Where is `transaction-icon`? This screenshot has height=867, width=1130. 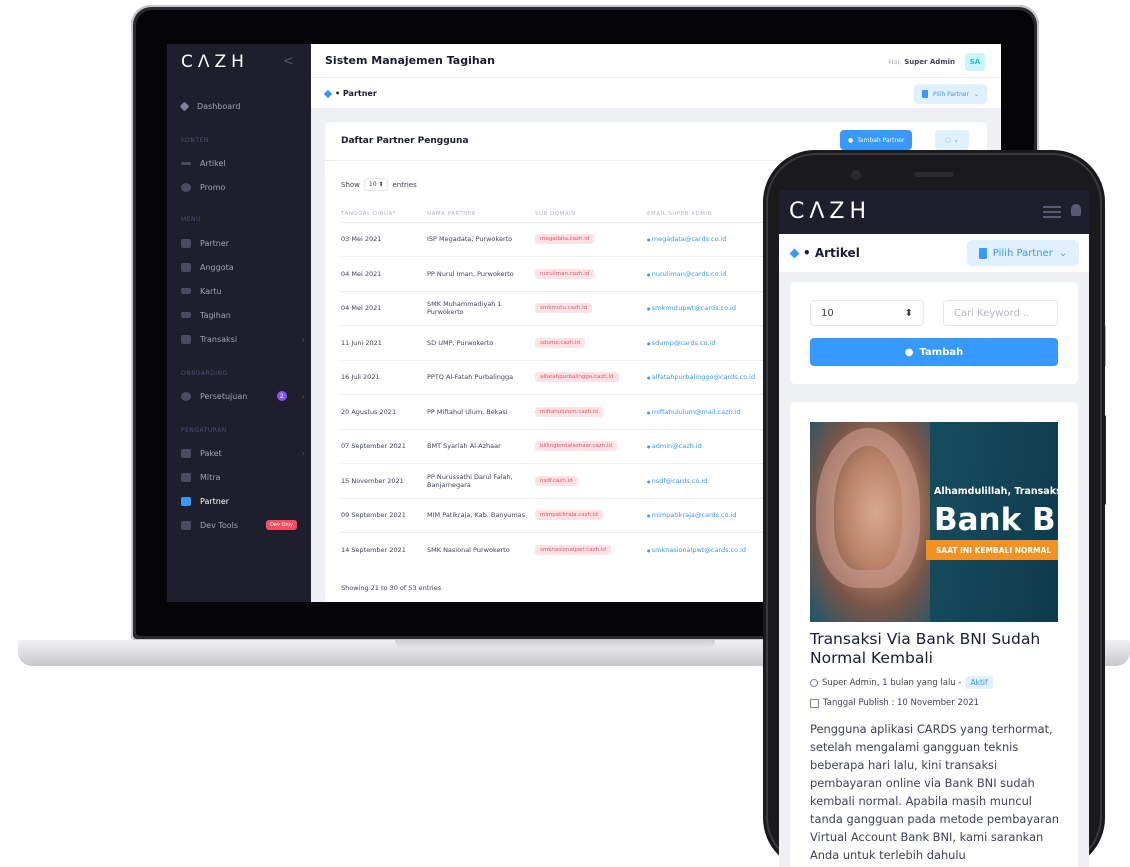 transaction-icon is located at coordinates (186, 339).